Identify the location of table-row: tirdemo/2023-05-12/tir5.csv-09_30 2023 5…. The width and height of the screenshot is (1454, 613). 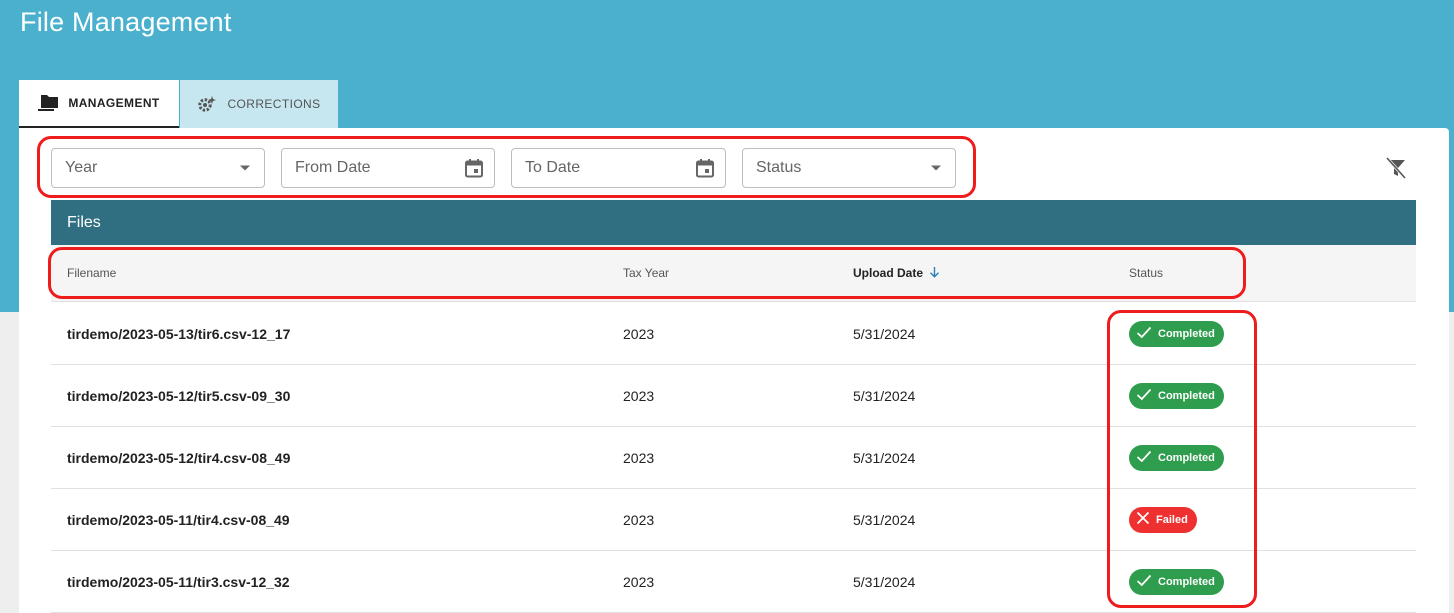
(733, 396).